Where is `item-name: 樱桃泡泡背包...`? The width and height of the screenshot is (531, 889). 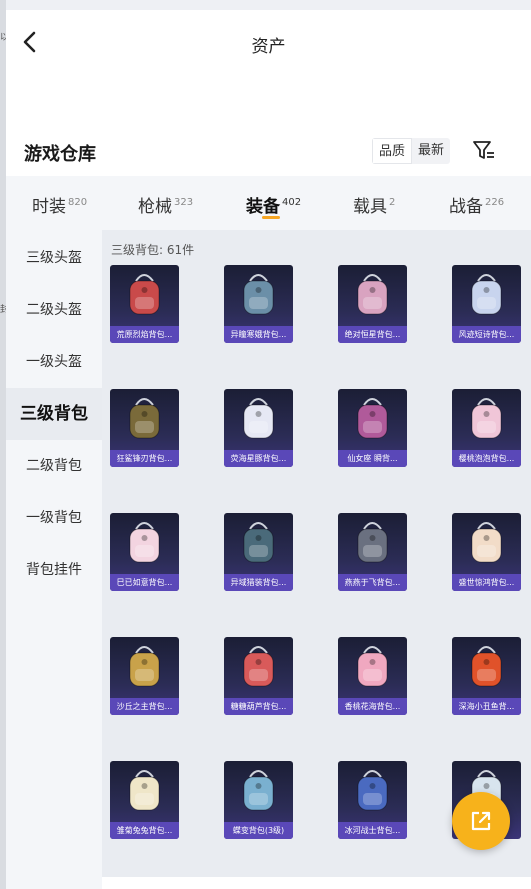 item-name: 樱桃泡泡背包... is located at coordinates (486, 458).